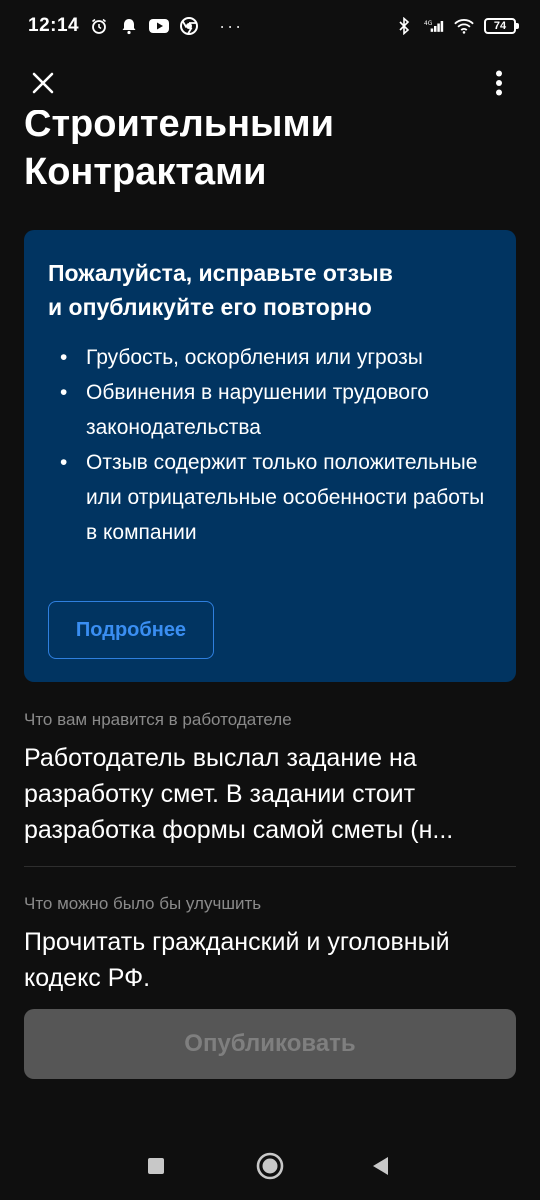 The height and width of the screenshot is (1200, 540). Describe the element at coordinates (189, 26) in the screenshot. I see `chrome-icon` at that location.